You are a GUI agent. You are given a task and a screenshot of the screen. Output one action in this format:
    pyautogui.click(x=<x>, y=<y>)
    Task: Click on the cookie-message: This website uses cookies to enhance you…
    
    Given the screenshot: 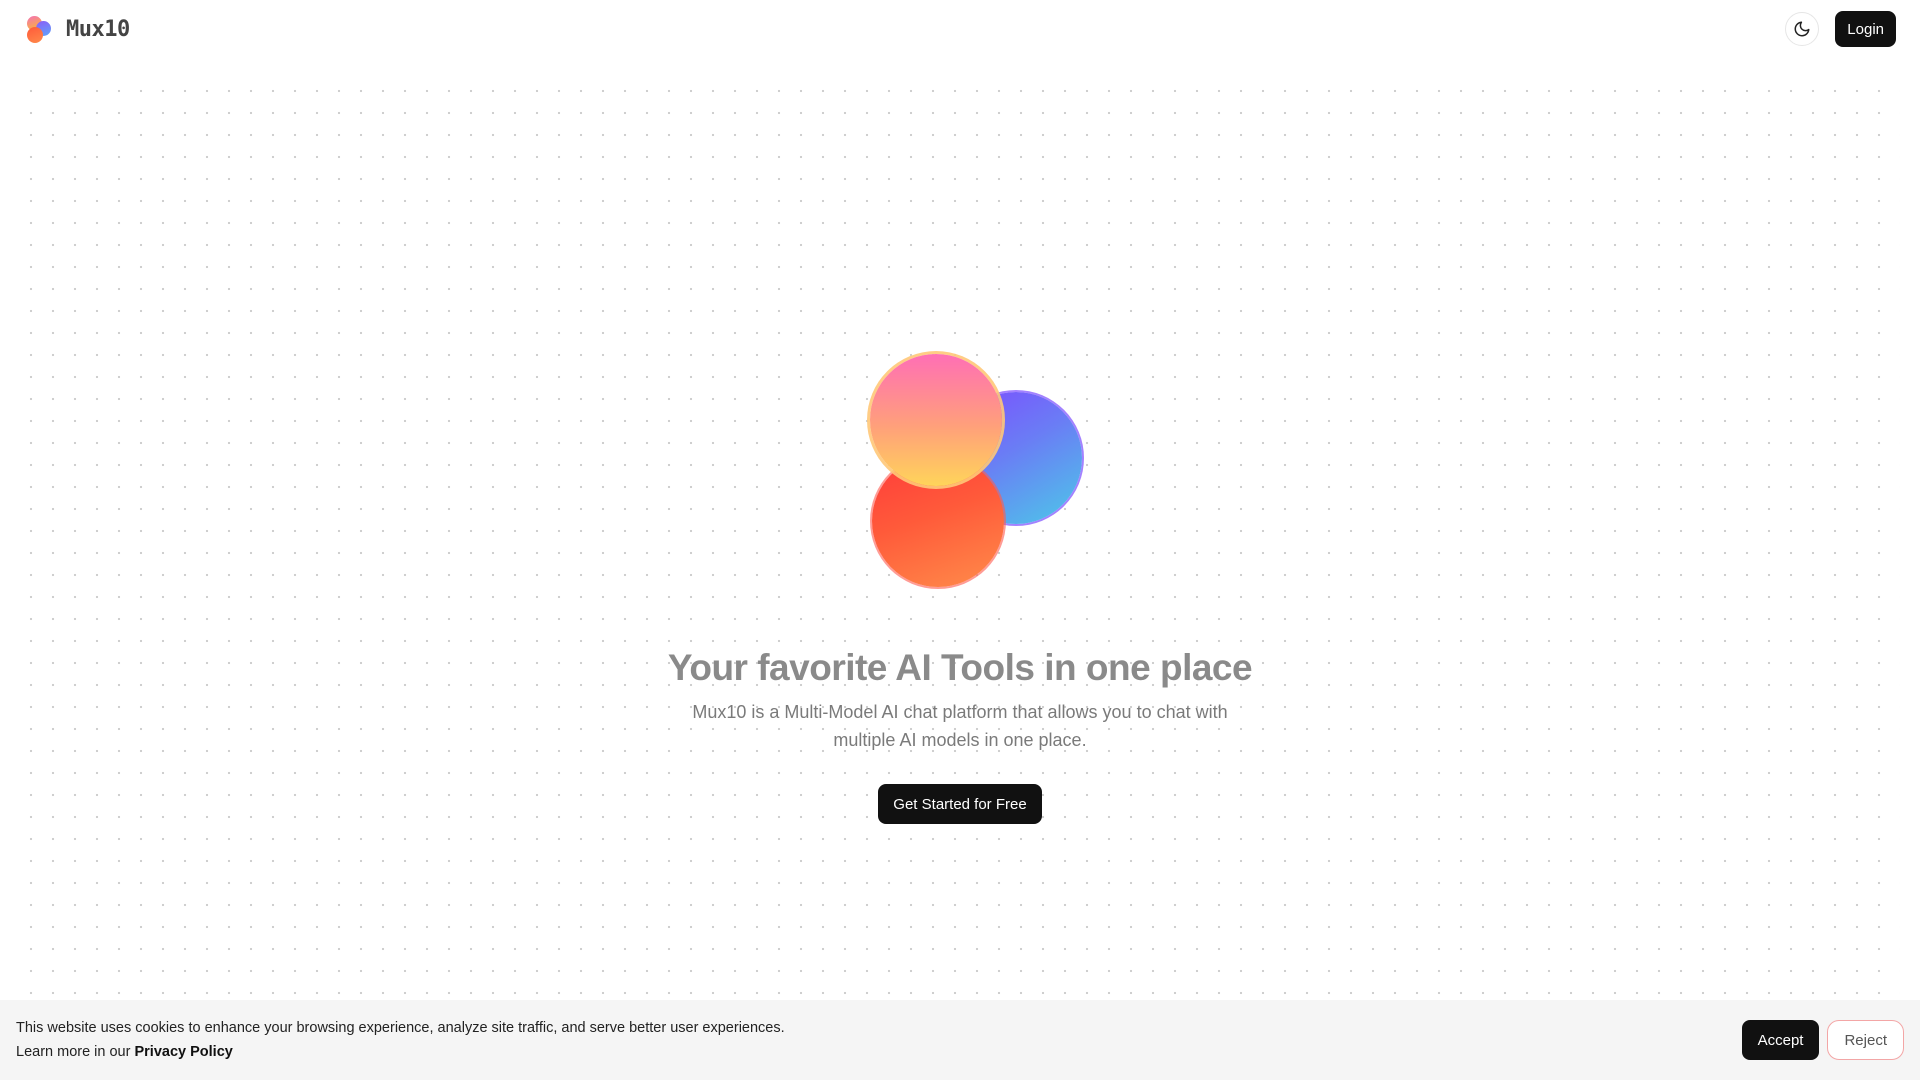 What is the action you would take?
    pyautogui.click(x=400, y=1040)
    